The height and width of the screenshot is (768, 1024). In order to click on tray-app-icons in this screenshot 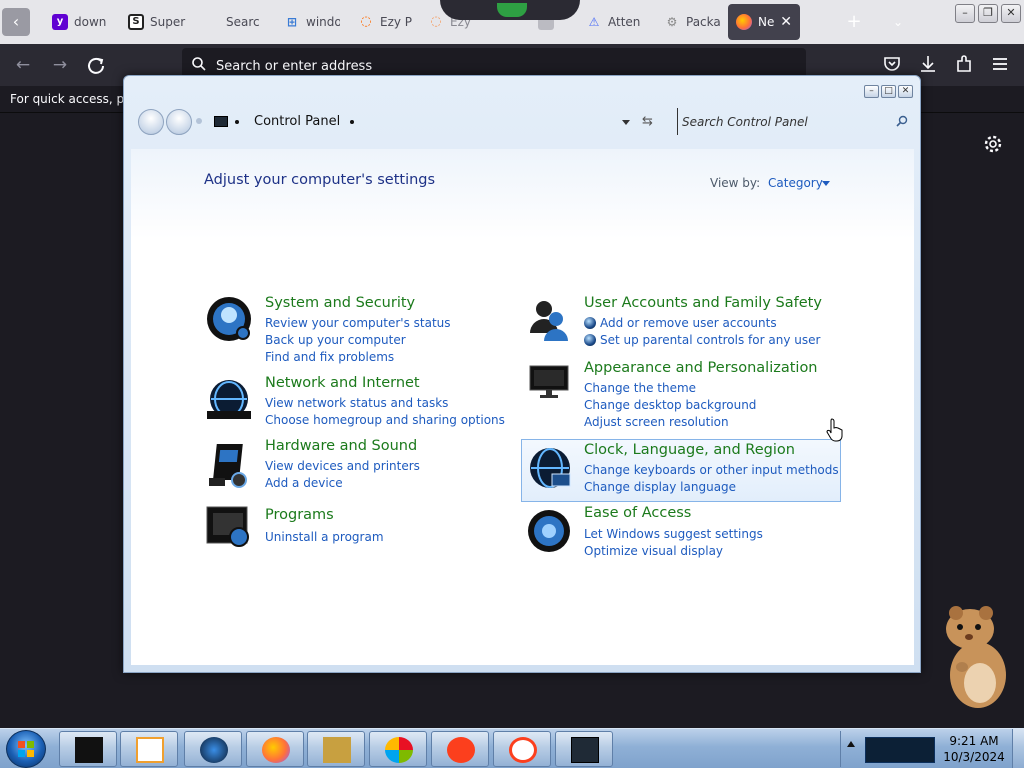, I will do `click(900, 750)`.